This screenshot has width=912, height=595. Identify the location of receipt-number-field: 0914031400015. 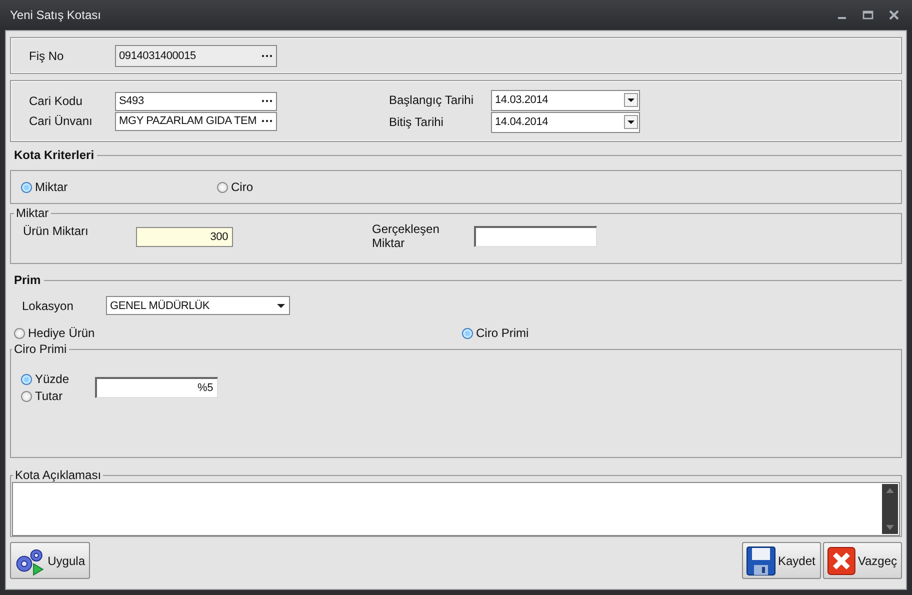
(196, 55).